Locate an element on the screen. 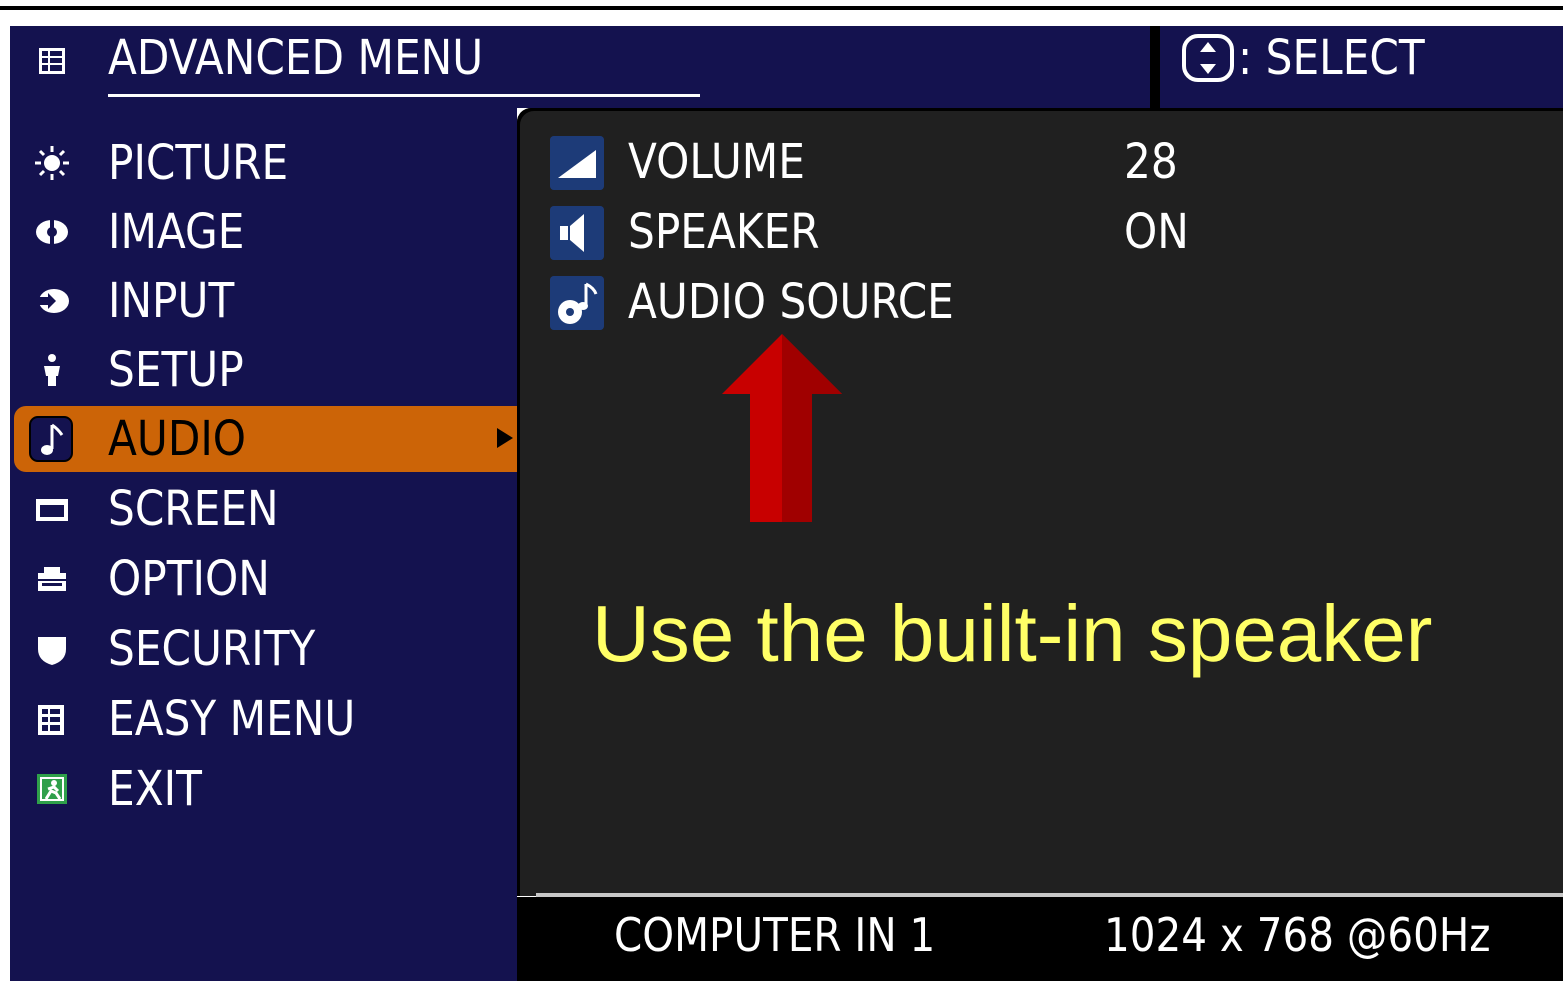 This screenshot has height=981, width=1563. setup-icon is located at coordinates (52, 370).